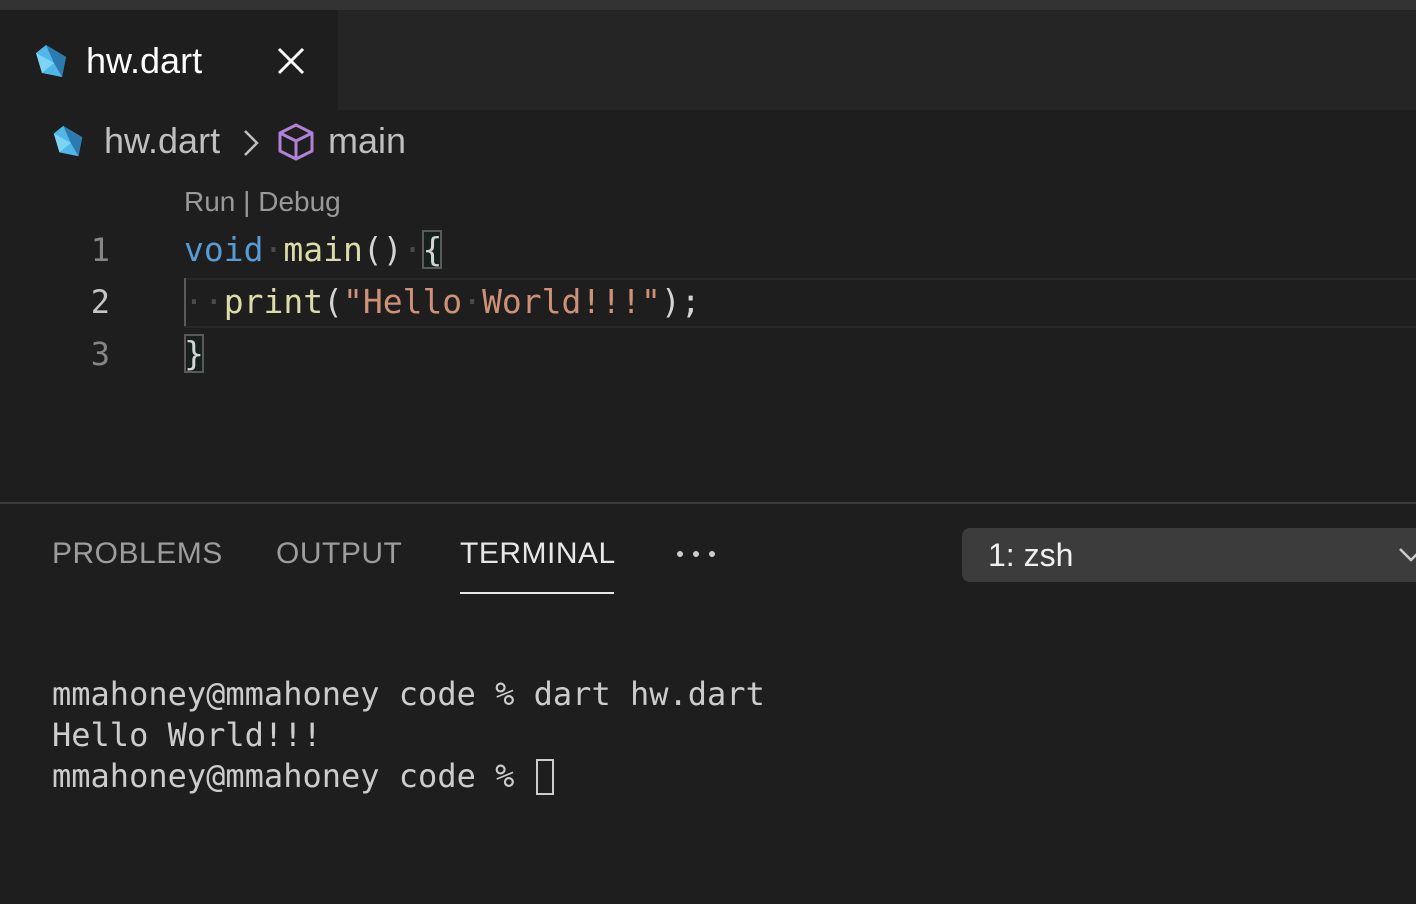  I want to click on code-line: void·main()·{, so click(313, 249).